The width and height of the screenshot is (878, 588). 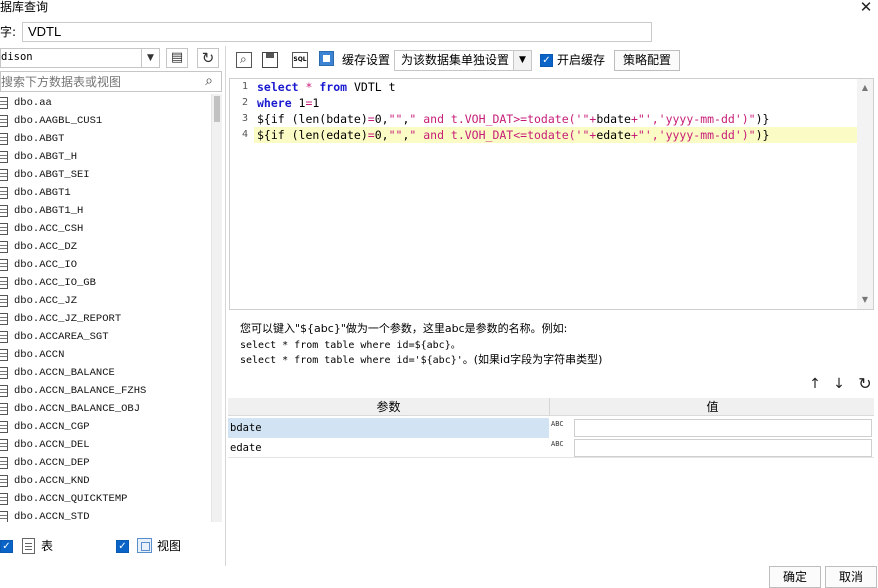 What do you see at coordinates (463, 60) in the screenshot?
I see `cache-mode-select: 为该数据集单独设置 ▼` at bounding box center [463, 60].